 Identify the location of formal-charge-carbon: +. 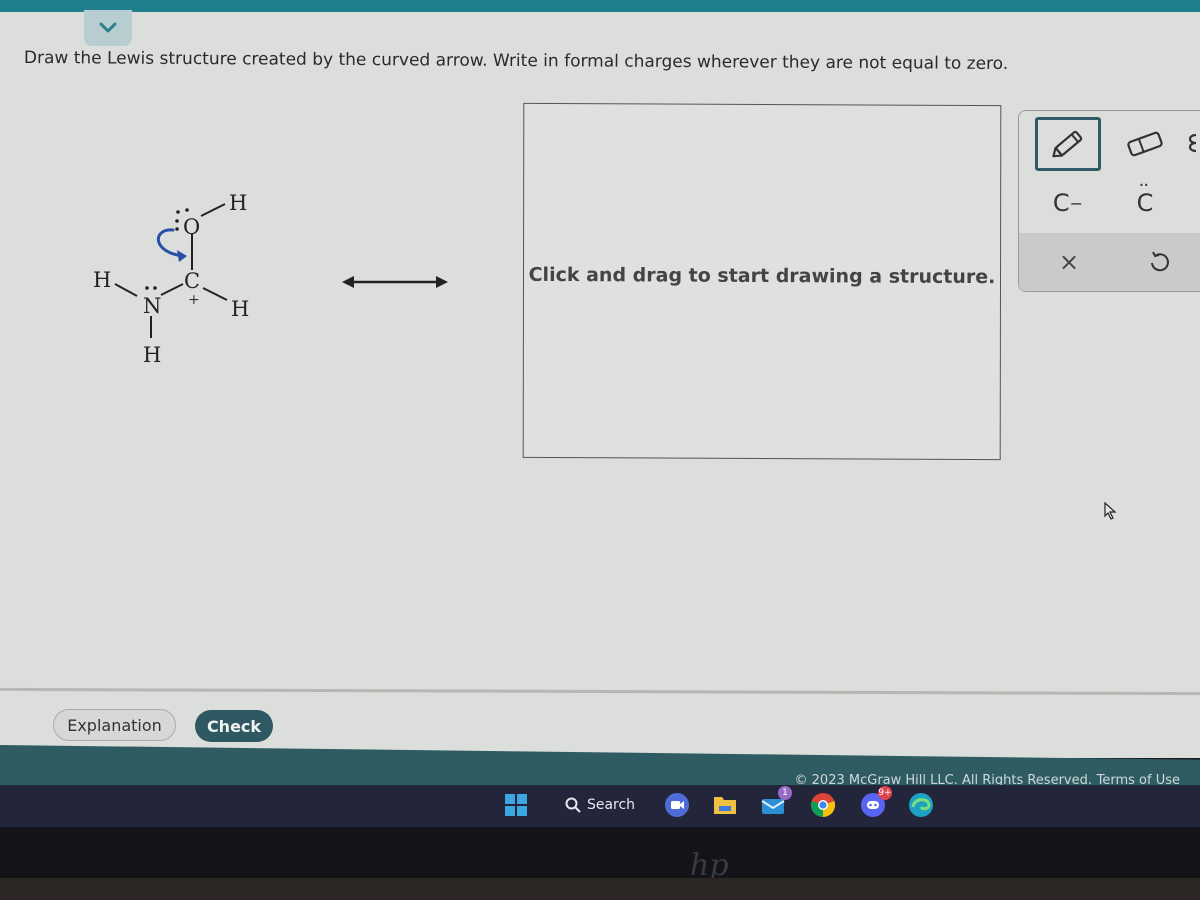
(194, 300).